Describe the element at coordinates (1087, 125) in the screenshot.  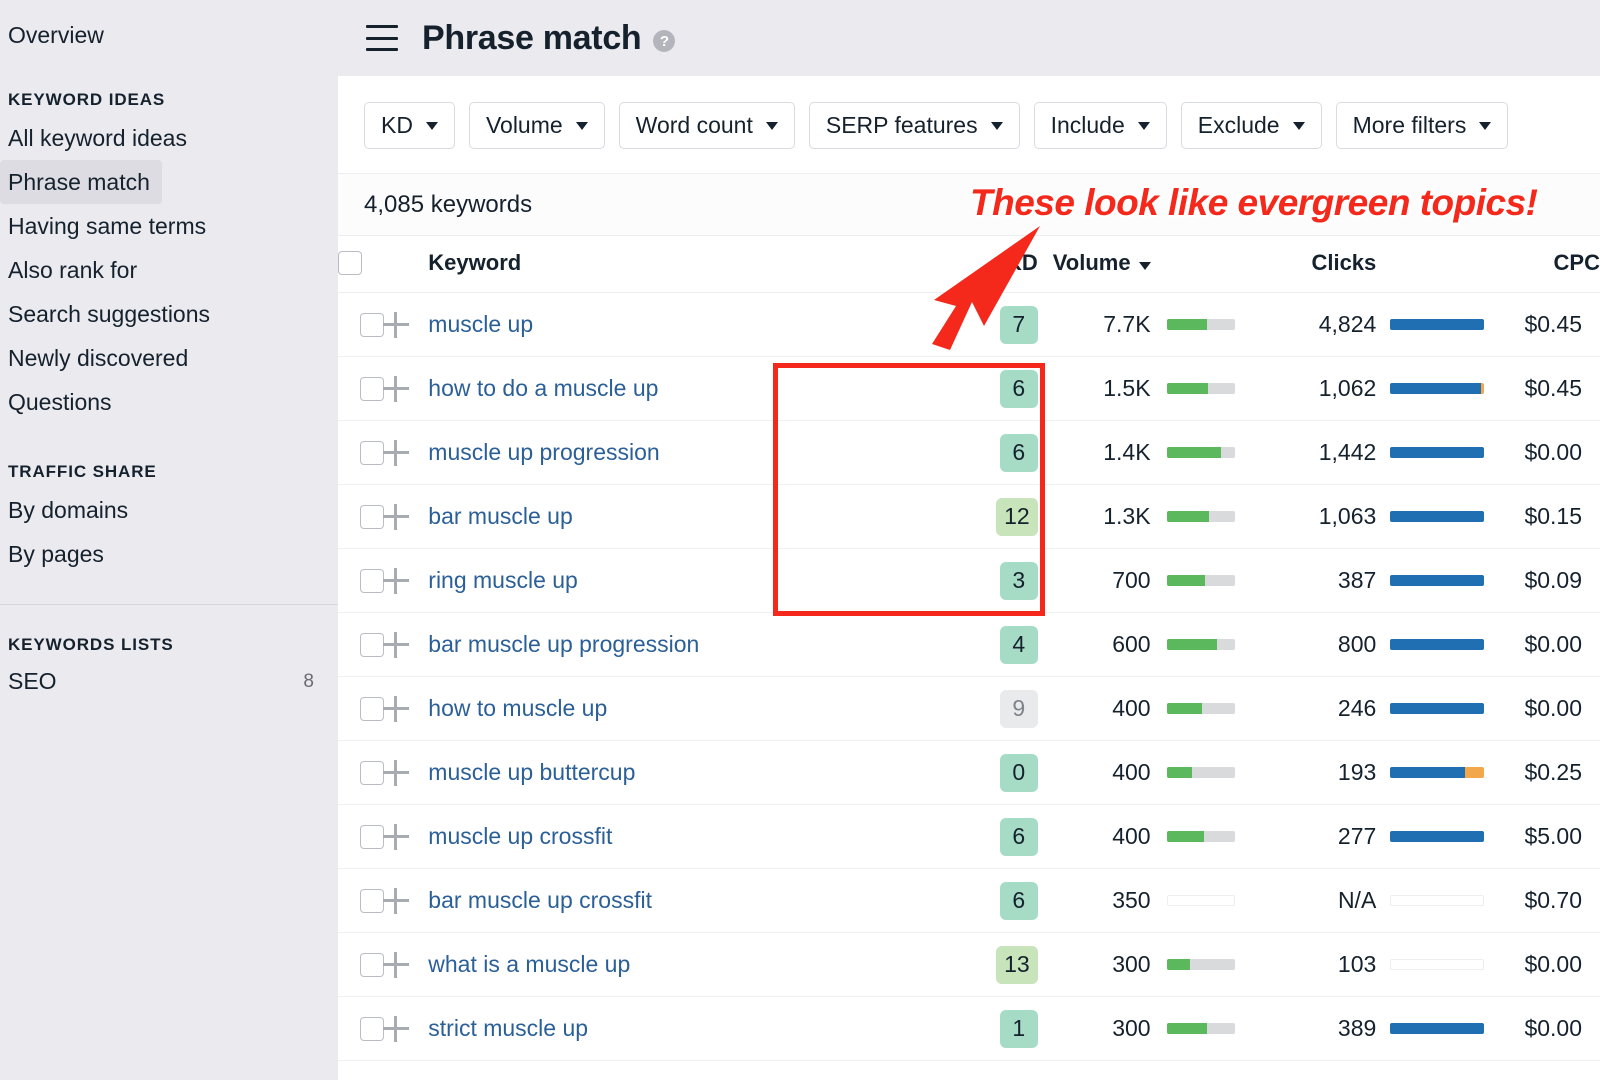
I see `filter-include-label: Include` at that location.